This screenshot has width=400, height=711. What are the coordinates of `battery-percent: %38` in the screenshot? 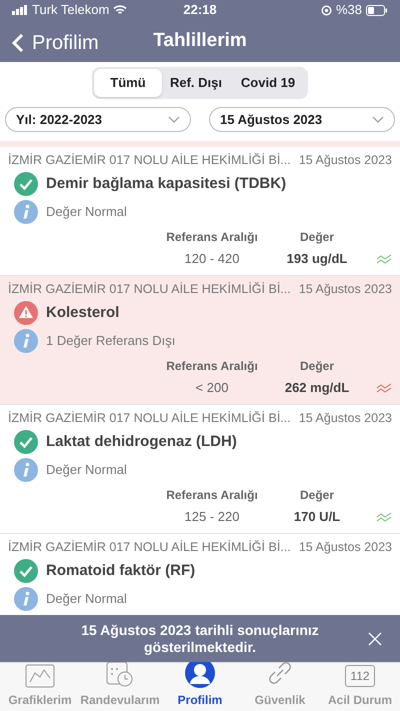 It's located at (349, 10).